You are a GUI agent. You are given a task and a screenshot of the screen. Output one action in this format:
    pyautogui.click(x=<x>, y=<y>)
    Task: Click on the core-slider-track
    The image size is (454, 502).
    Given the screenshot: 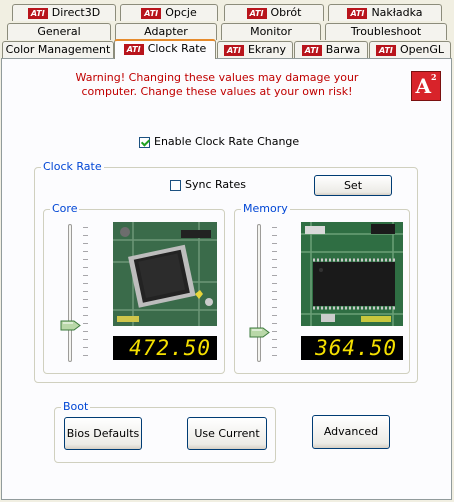 What is the action you would take?
    pyautogui.click(x=70, y=293)
    